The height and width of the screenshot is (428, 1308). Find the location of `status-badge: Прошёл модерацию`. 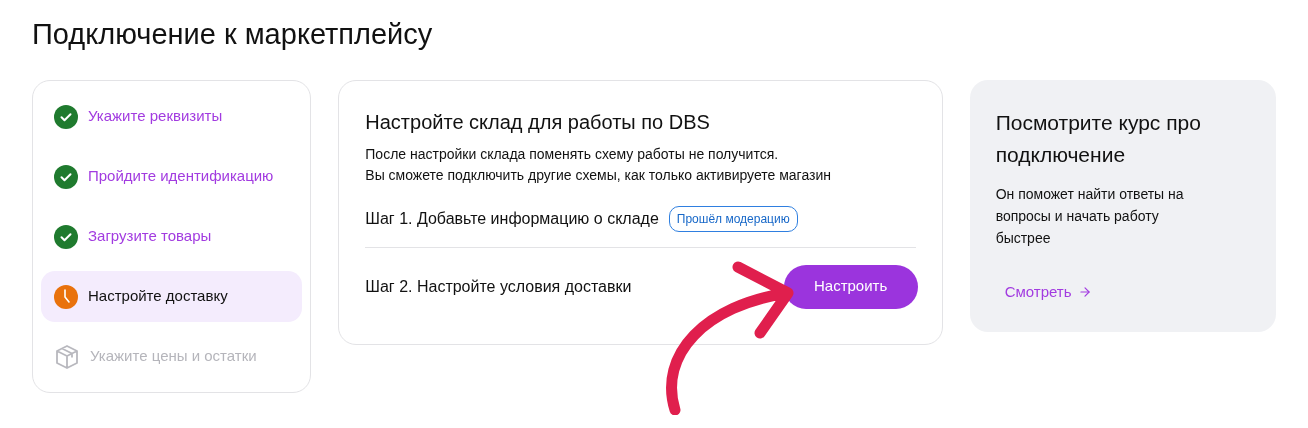

status-badge: Прошёл модерацию is located at coordinates (733, 219).